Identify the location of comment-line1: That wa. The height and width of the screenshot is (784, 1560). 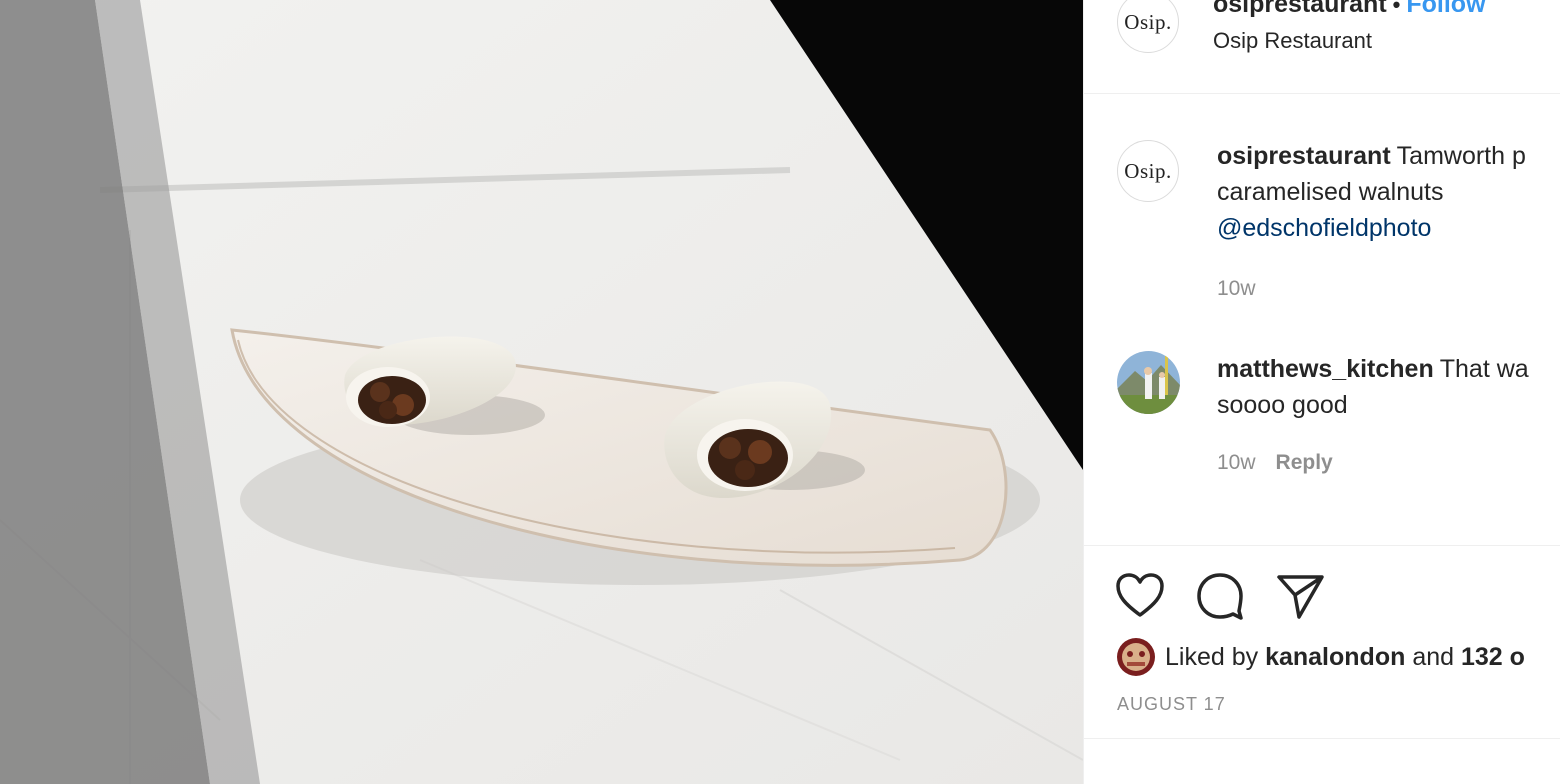
(1484, 369).